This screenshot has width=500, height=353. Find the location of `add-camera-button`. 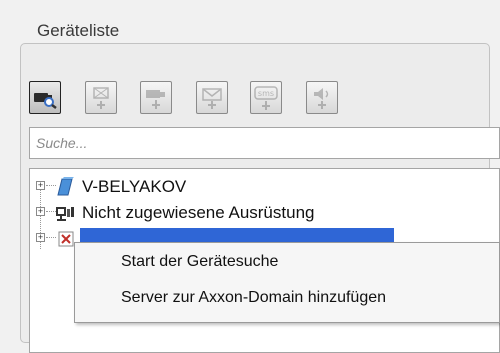

add-camera-button is located at coordinates (156, 97).